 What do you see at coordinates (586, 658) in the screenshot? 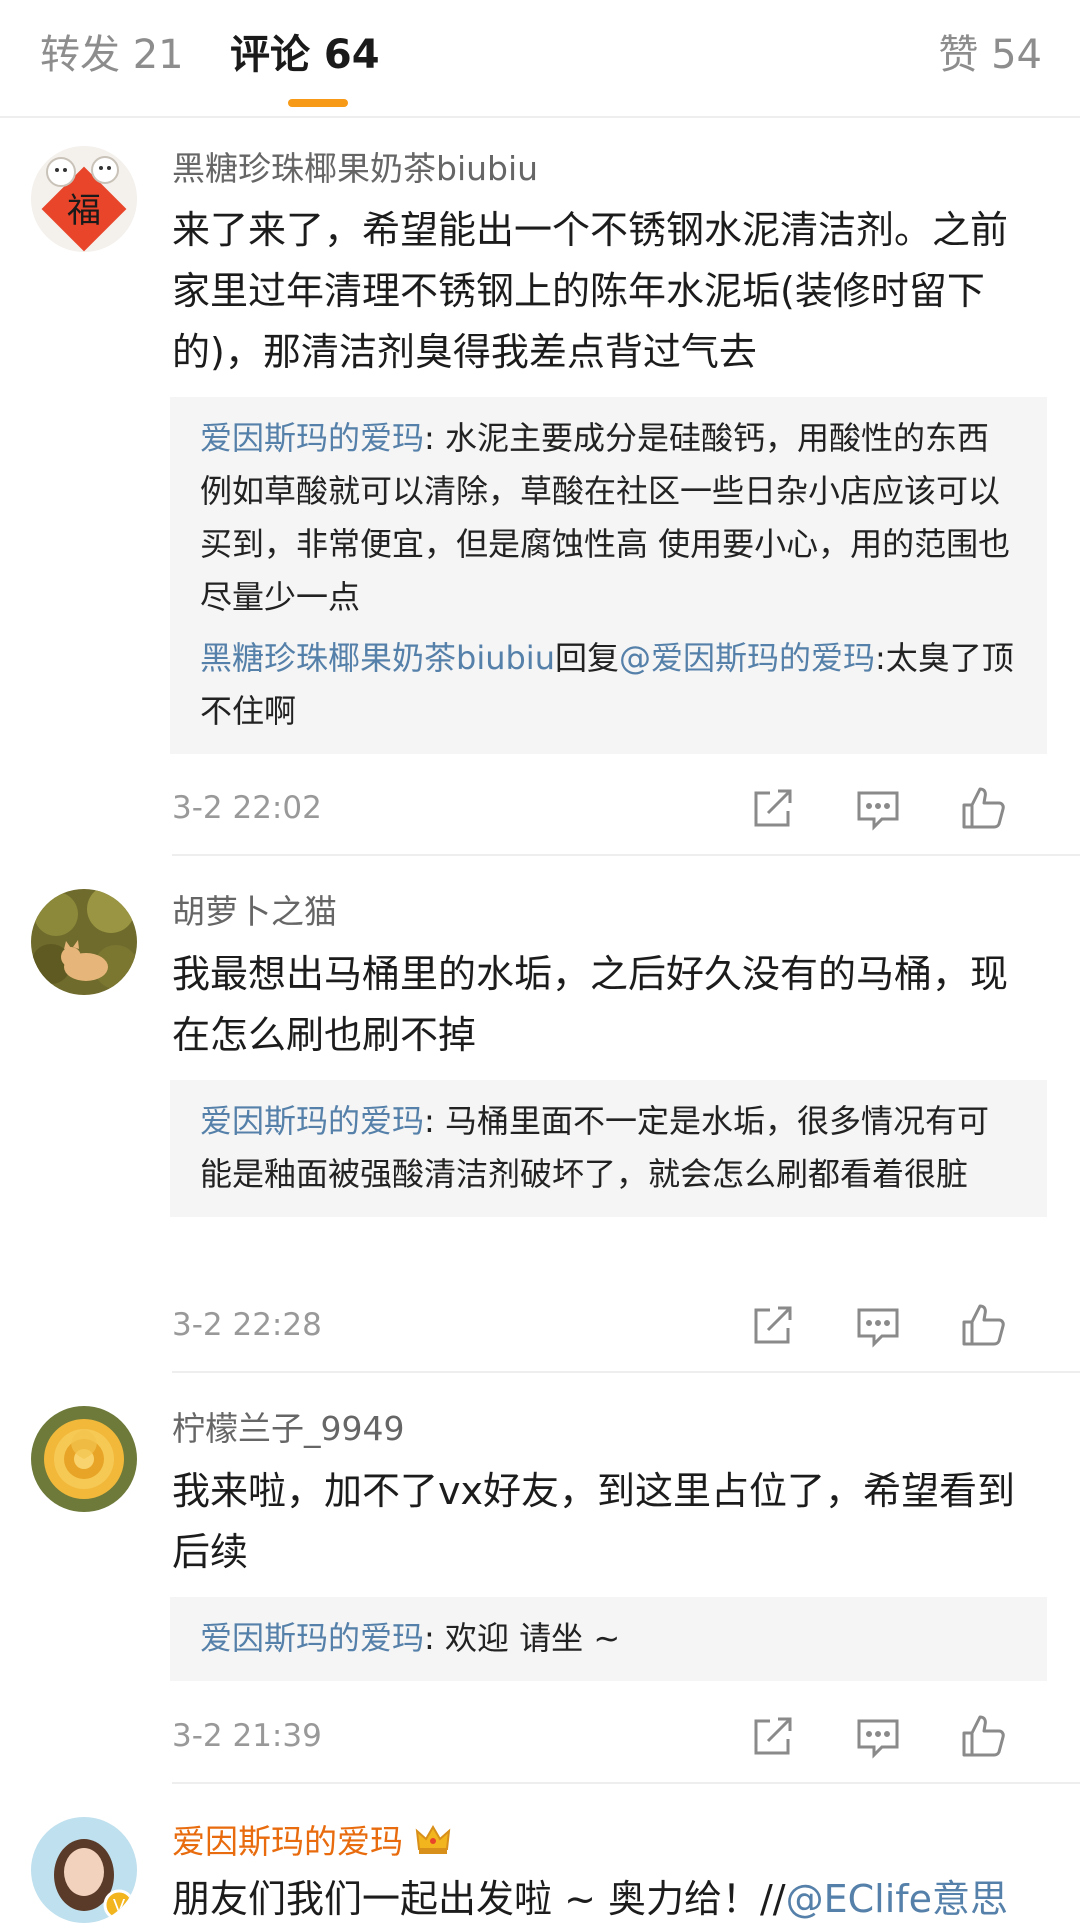
I see `reply-verb: 回复` at bounding box center [586, 658].